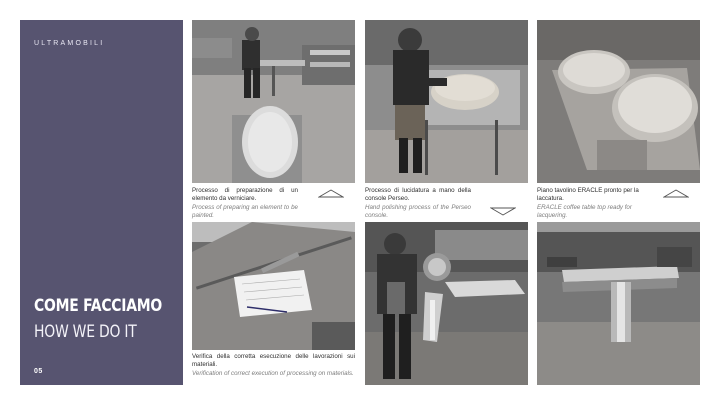 The height and width of the screenshot is (405, 720). What do you see at coordinates (503, 211) in the screenshot?
I see `triangle-down-icon` at bounding box center [503, 211].